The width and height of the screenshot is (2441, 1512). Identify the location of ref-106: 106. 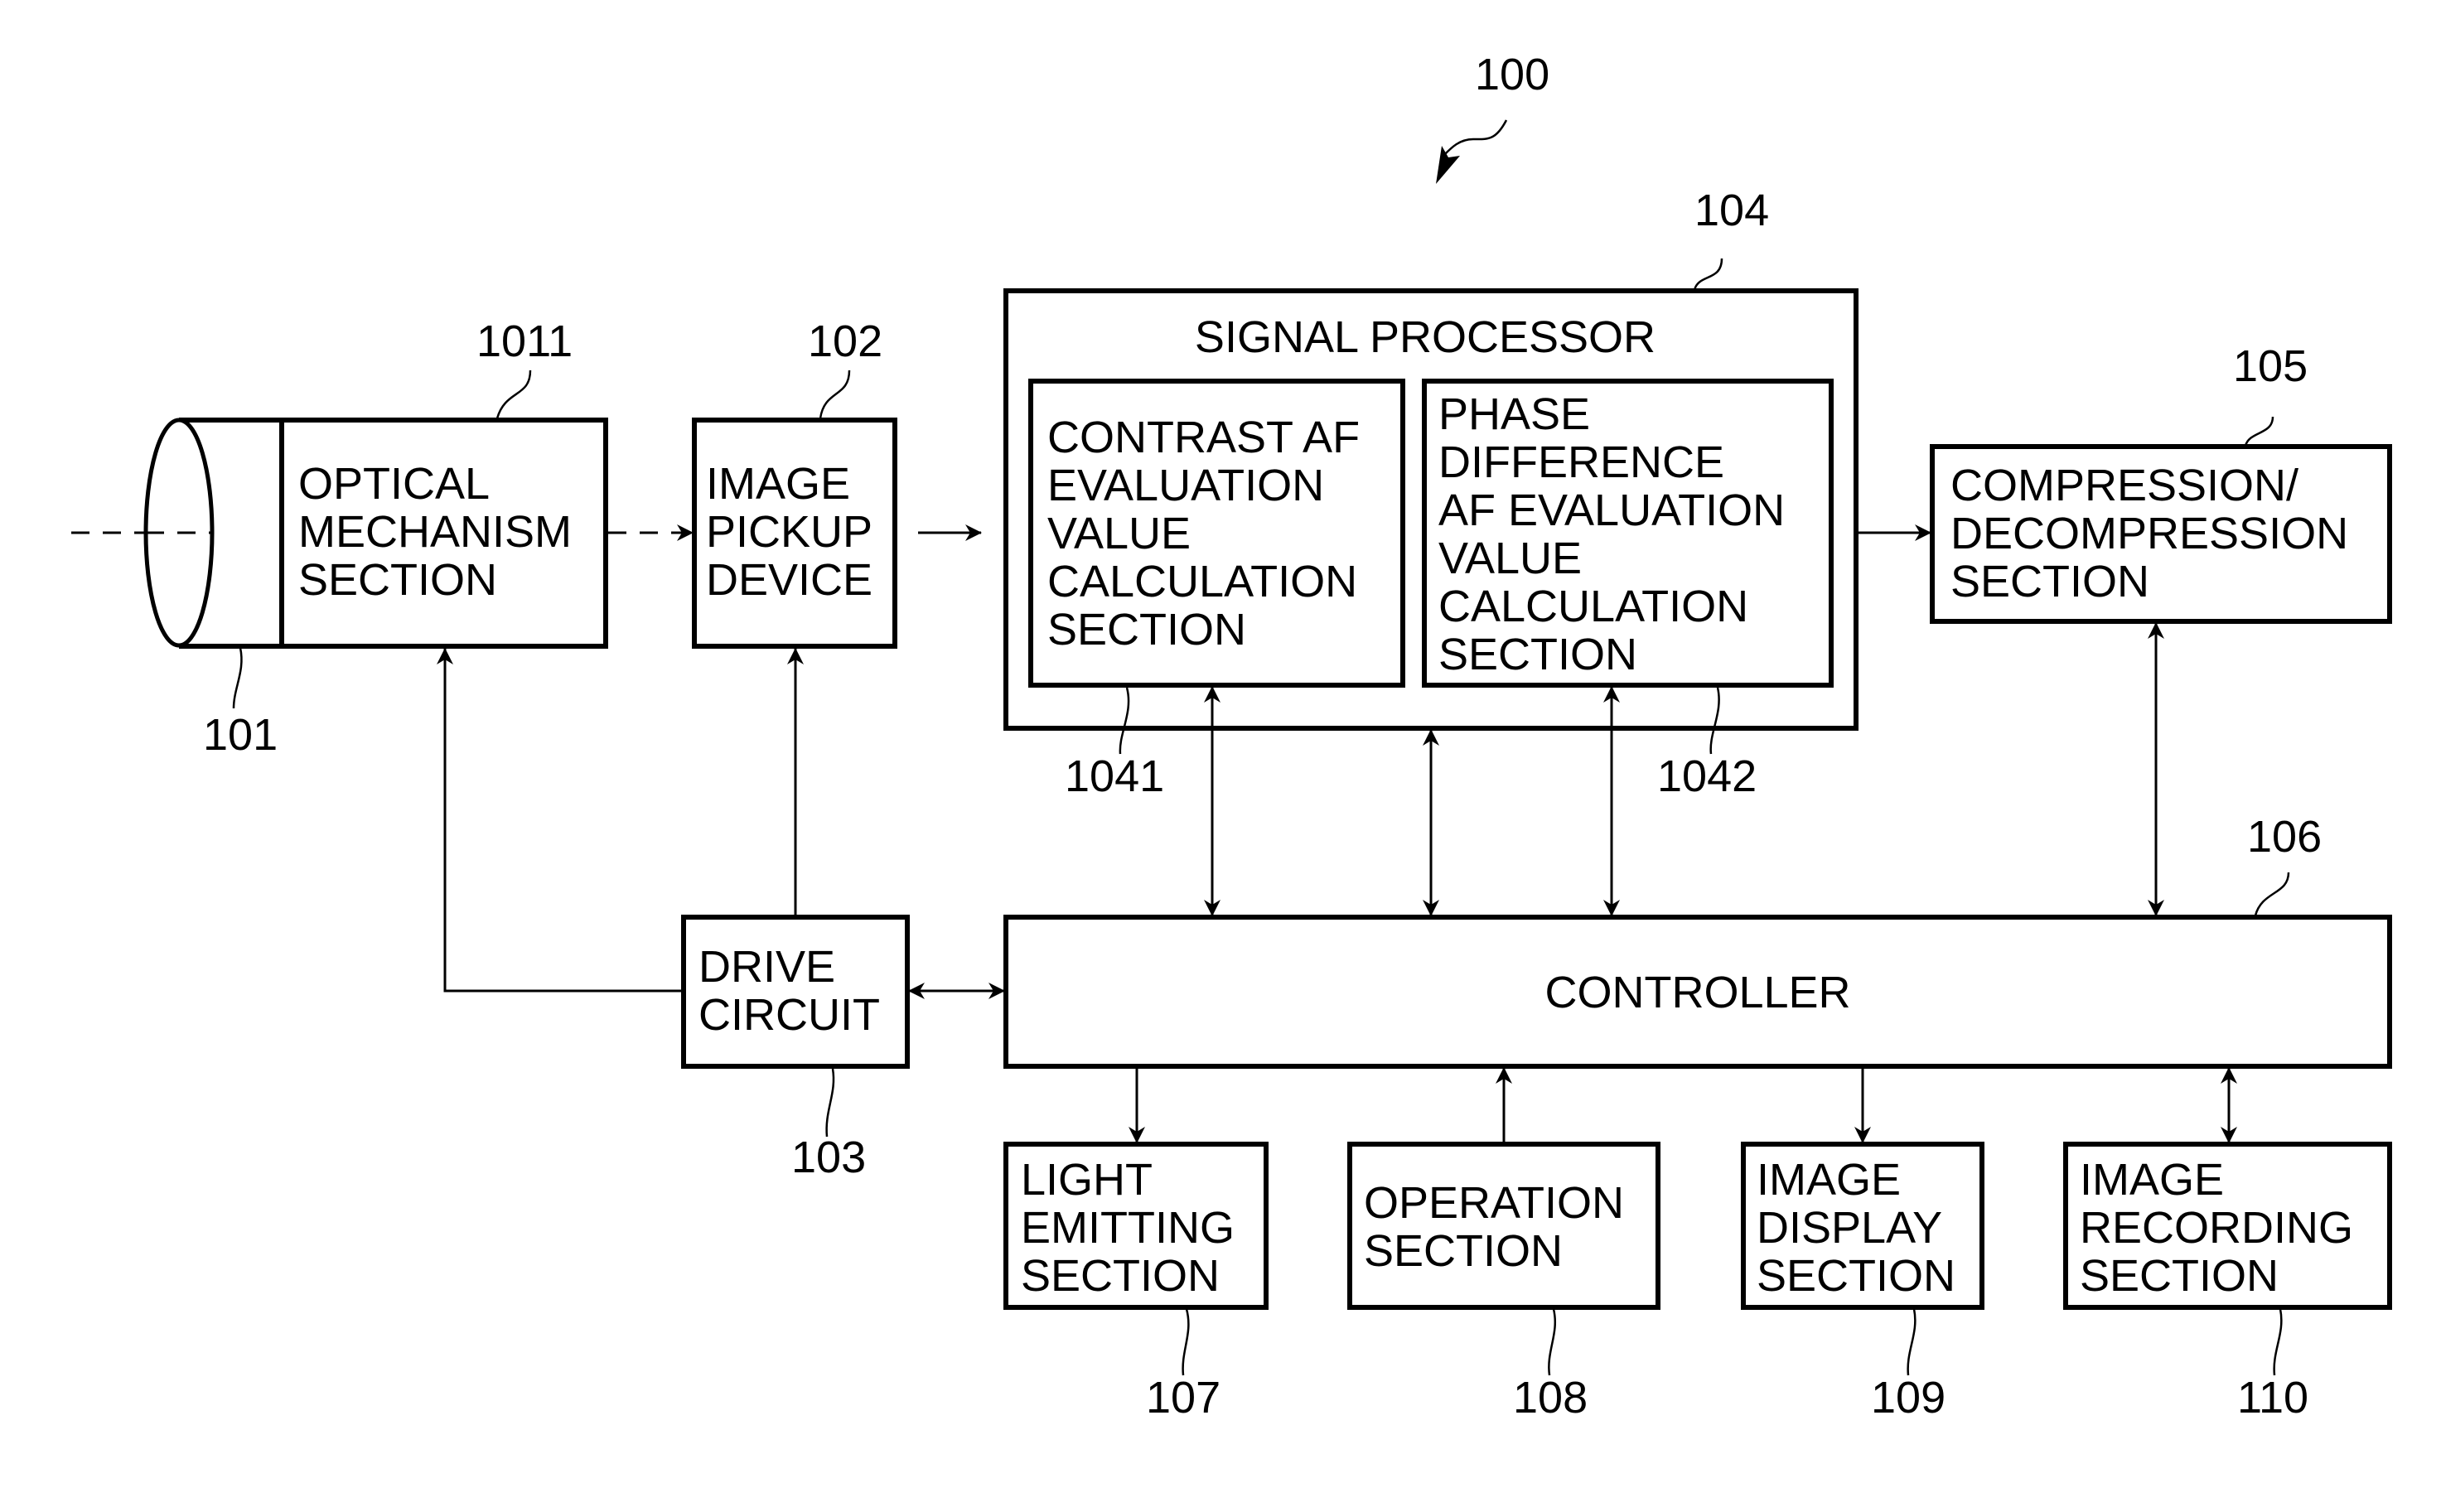
(2284, 837).